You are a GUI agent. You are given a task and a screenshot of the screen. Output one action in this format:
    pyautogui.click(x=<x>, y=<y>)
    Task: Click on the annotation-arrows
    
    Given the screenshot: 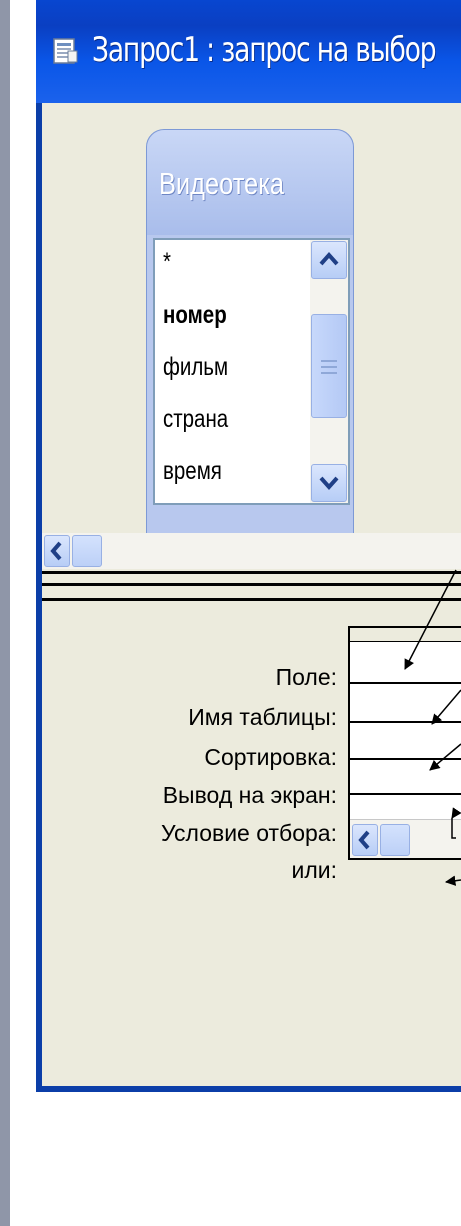 What is the action you would take?
    pyautogui.click(x=432, y=727)
    